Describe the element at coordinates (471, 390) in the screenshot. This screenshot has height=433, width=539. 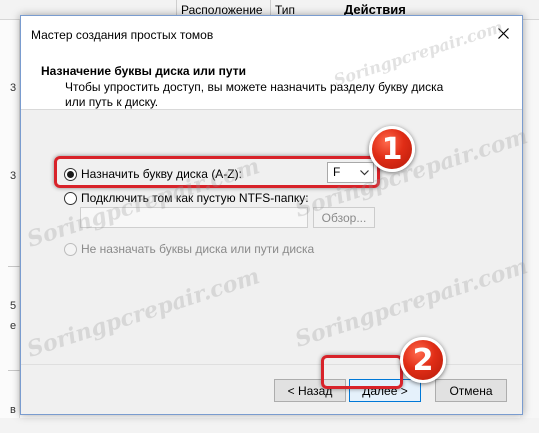
I see `cancel-button: Отмена` at that location.